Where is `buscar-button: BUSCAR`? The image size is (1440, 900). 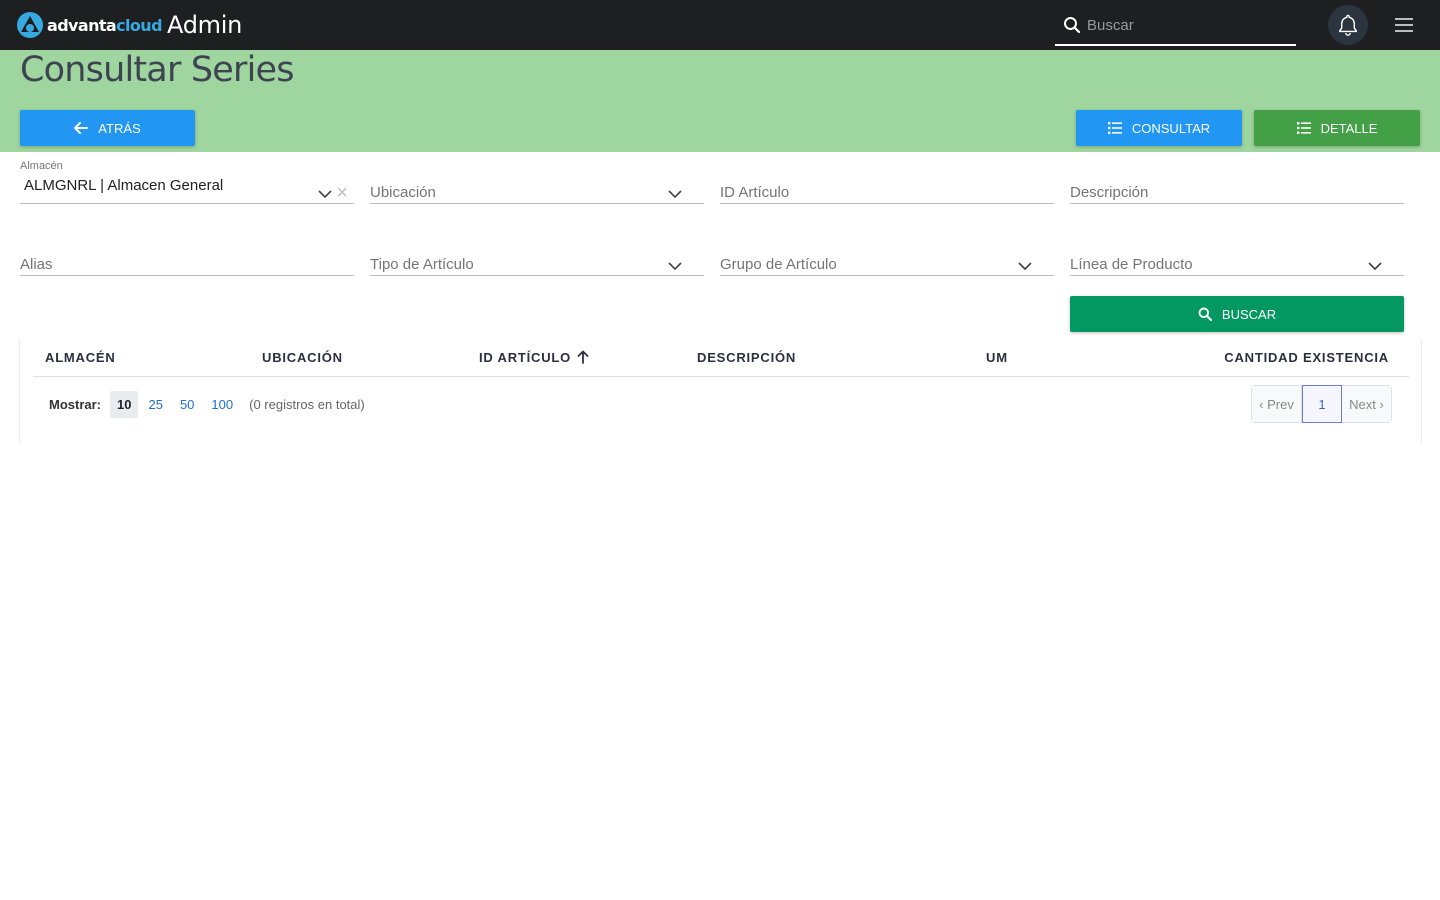
buscar-button: BUSCAR is located at coordinates (1237, 314).